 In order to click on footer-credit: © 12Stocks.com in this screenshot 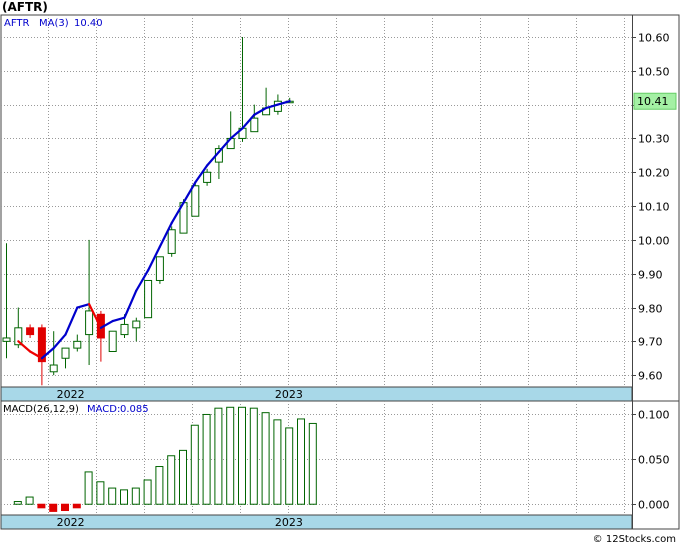, I will do `click(634, 539)`.